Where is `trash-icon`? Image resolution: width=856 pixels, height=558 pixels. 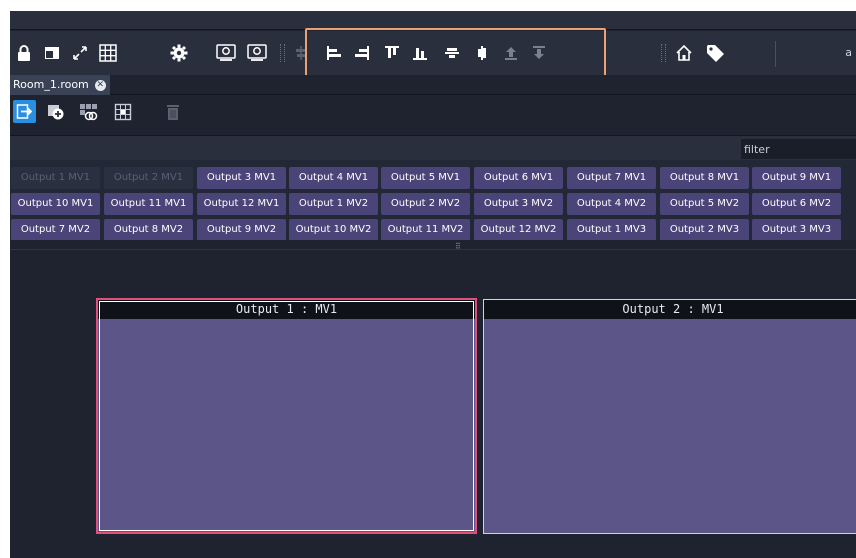 trash-icon is located at coordinates (172, 111).